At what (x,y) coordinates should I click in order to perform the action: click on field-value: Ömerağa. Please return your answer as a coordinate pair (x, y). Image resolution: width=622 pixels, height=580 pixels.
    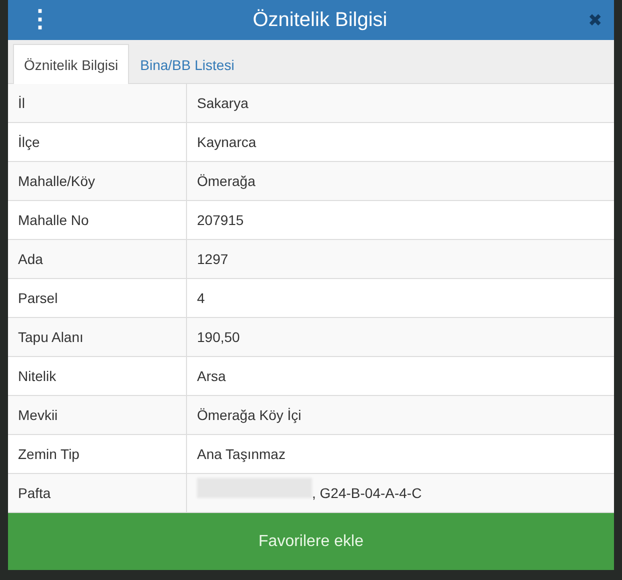
    Looking at the image, I should click on (226, 181).